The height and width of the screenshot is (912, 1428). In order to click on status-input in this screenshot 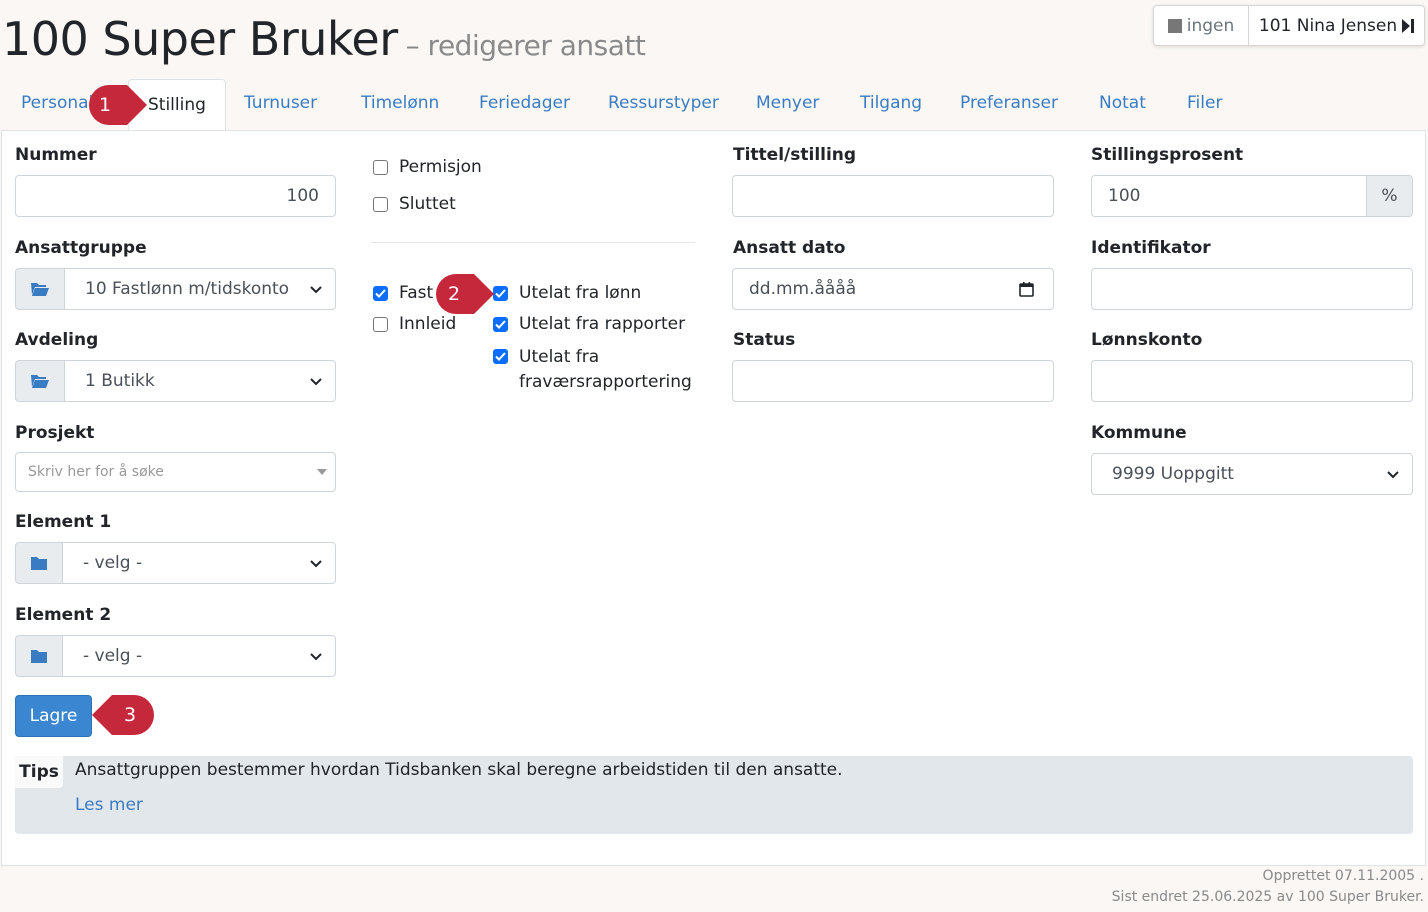, I will do `click(893, 381)`.